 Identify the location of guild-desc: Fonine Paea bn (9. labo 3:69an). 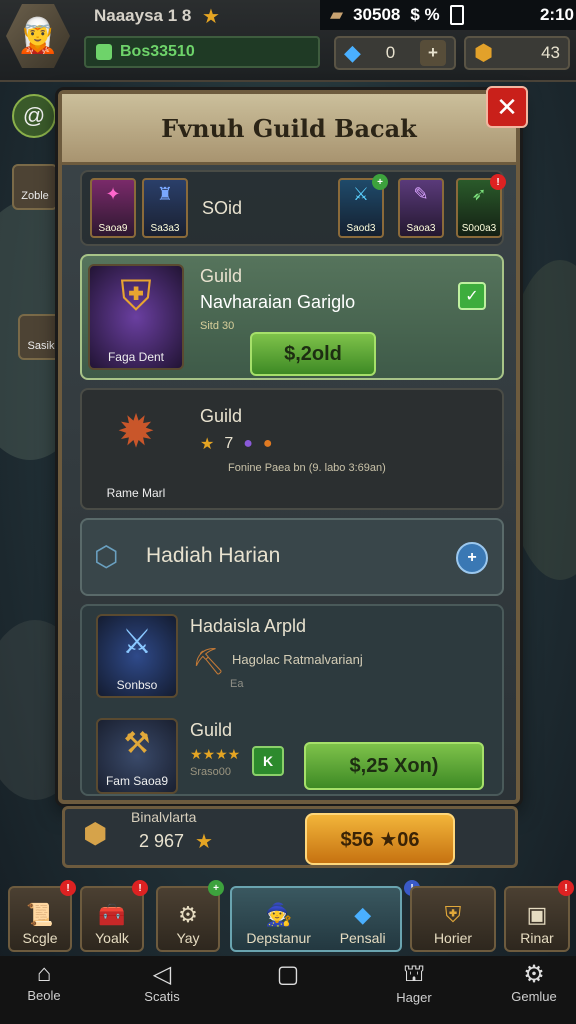
(307, 468).